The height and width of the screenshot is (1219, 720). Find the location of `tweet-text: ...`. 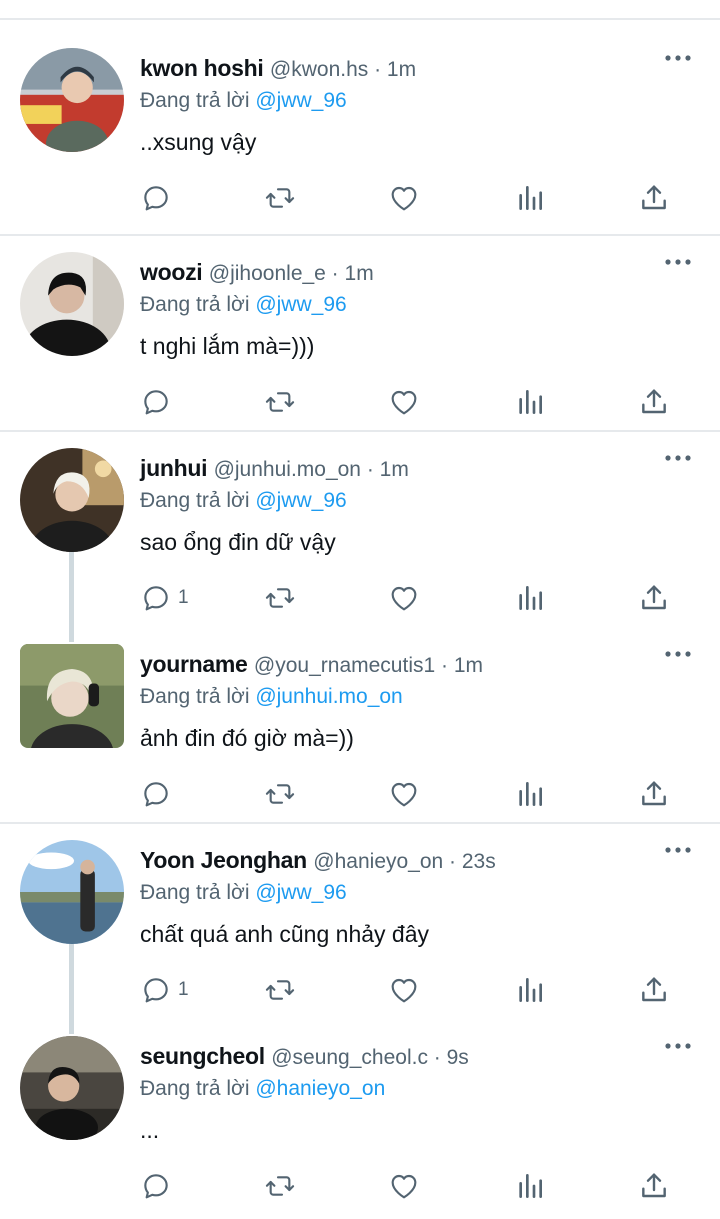

tweet-text: ... is located at coordinates (150, 1130).